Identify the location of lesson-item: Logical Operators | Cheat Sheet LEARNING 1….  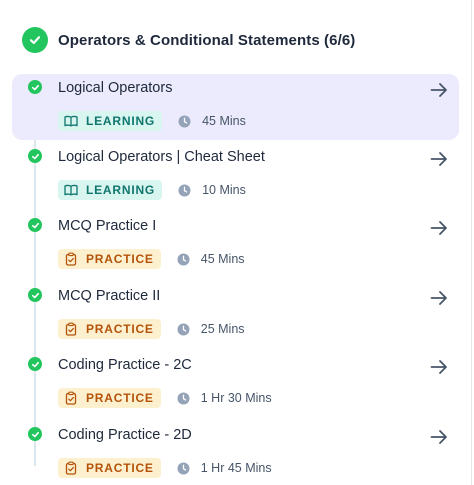
(235, 176).